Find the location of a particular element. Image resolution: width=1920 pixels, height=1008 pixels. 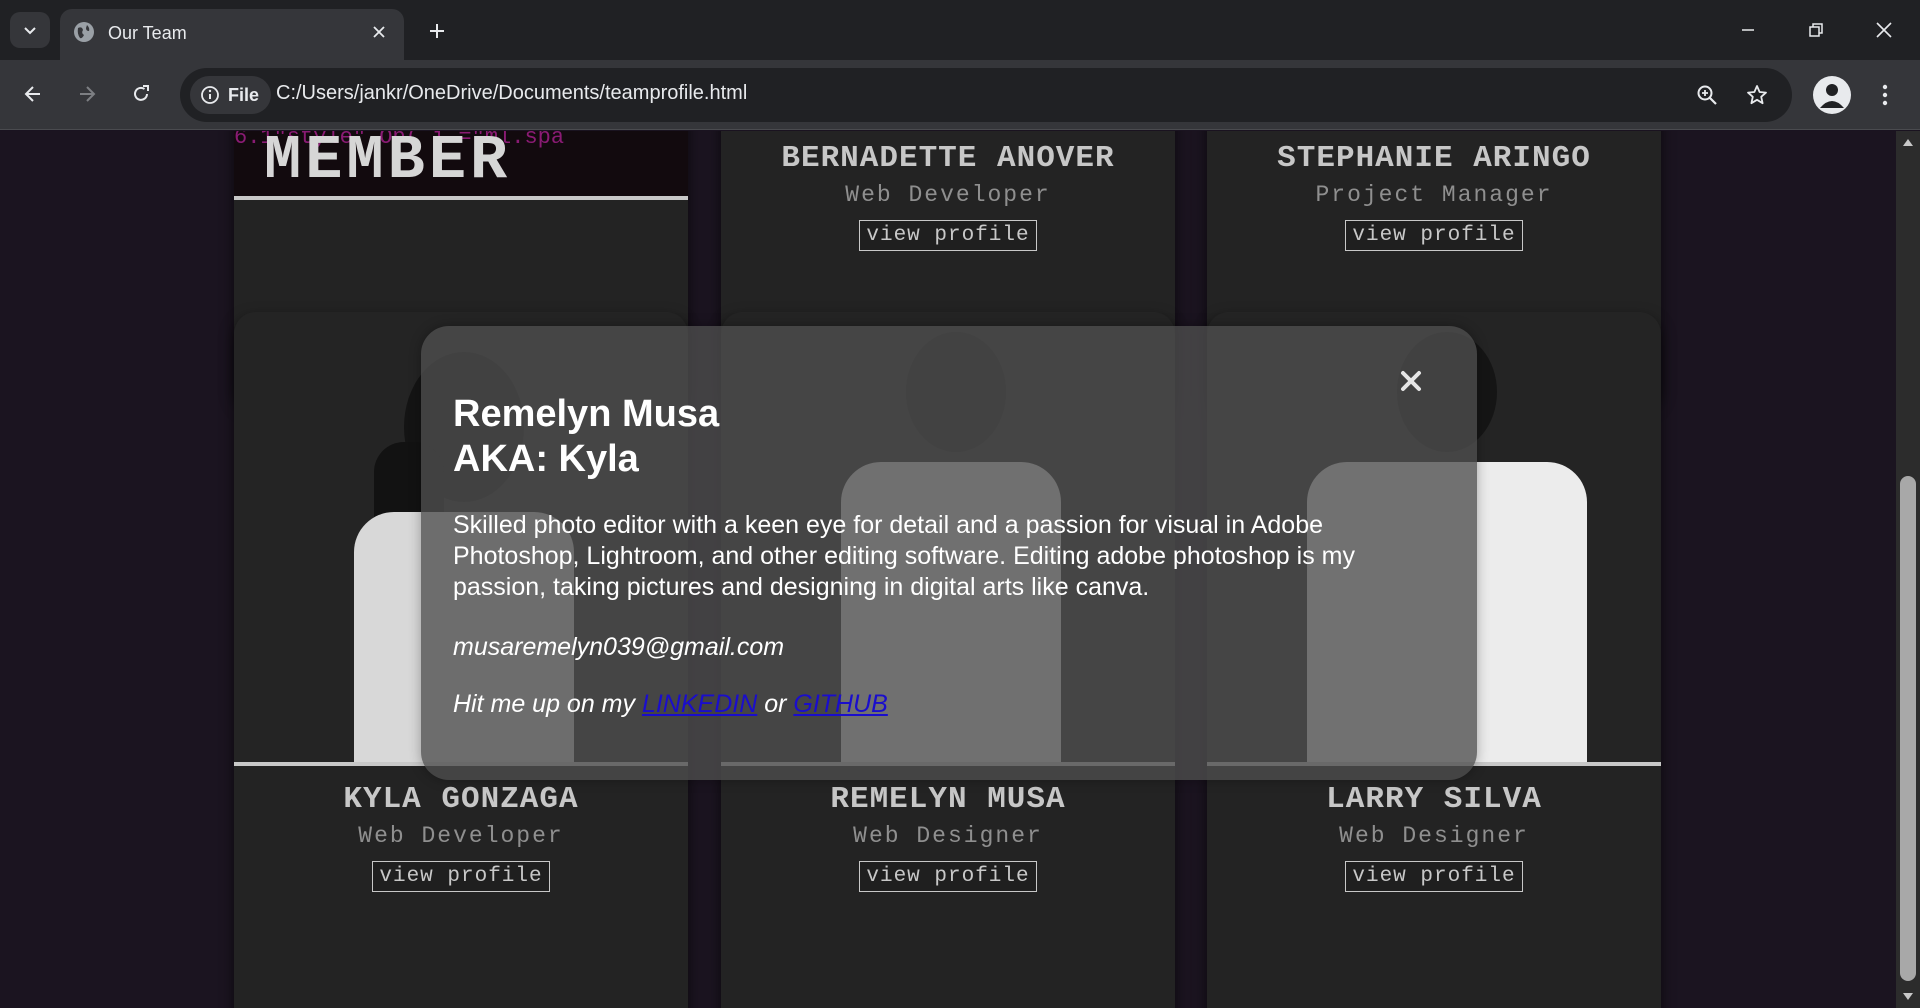

member-name: LARRY SILVA is located at coordinates (1434, 799).